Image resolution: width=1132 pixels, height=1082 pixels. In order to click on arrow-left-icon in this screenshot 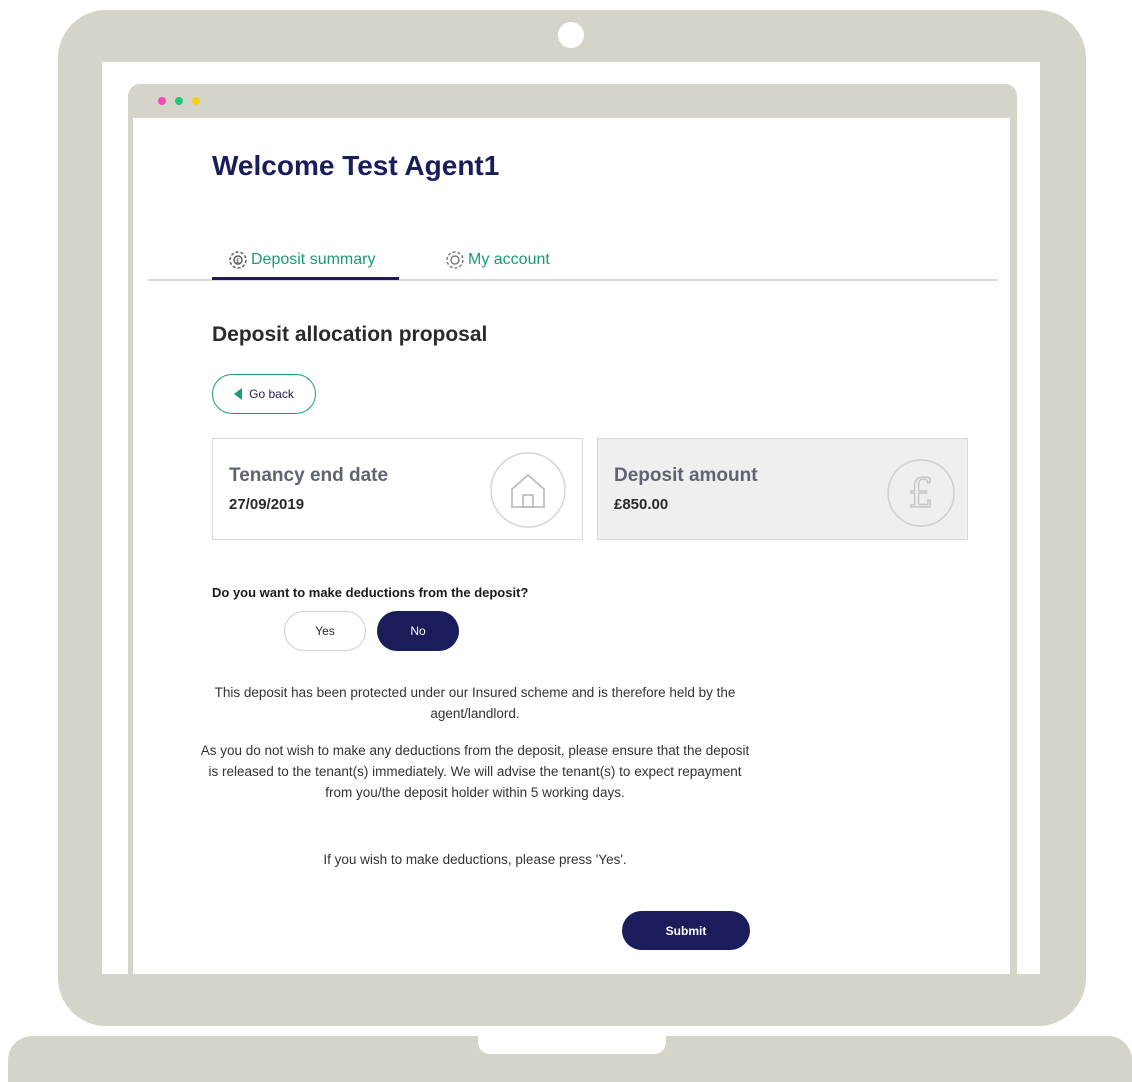, I will do `click(238, 394)`.